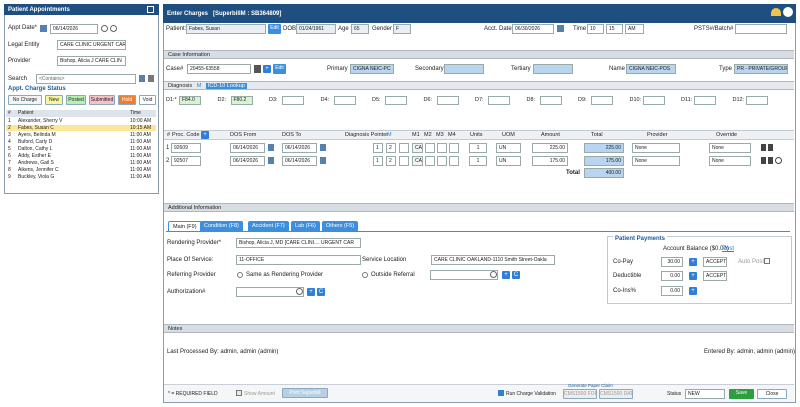 The image size is (800, 407). What do you see at coordinates (274, 29) in the screenshot?
I see `patient-edit-button: Edit` at bounding box center [274, 29].